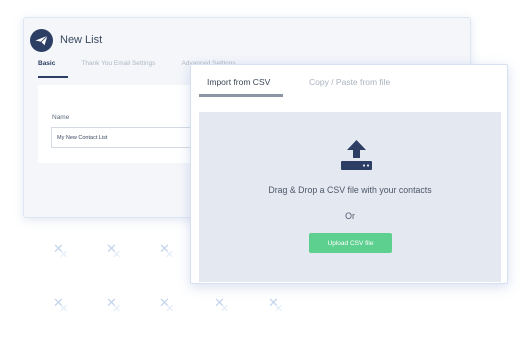 Image resolution: width=525 pixels, height=338 pixels. What do you see at coordinates (350, 243) in the screenshot?
I see `upload-csv-button: Upload CSV file` at bounding box center [350, 243].